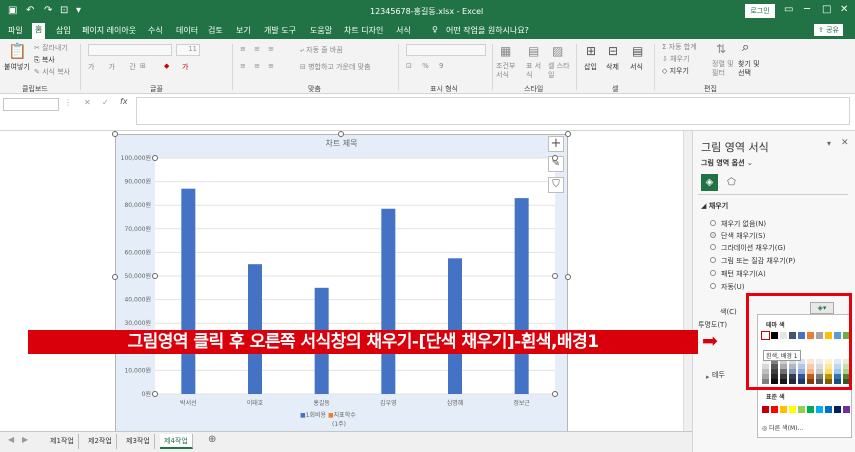  Describe the element at coordinates (137, 205) in the screenshot. I see `y-tick-label: 80,000원` at that location.